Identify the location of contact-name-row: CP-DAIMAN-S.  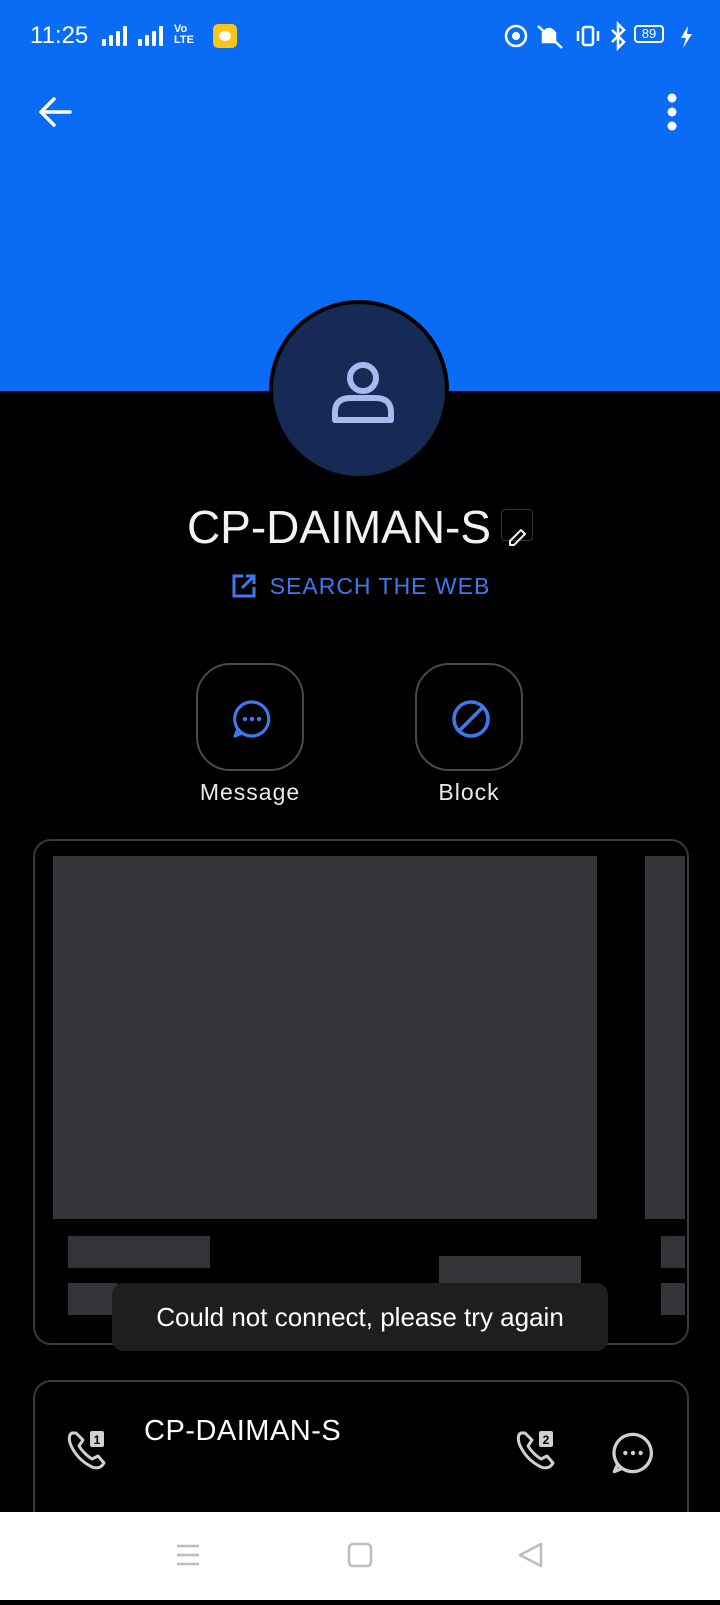
(360, 527).